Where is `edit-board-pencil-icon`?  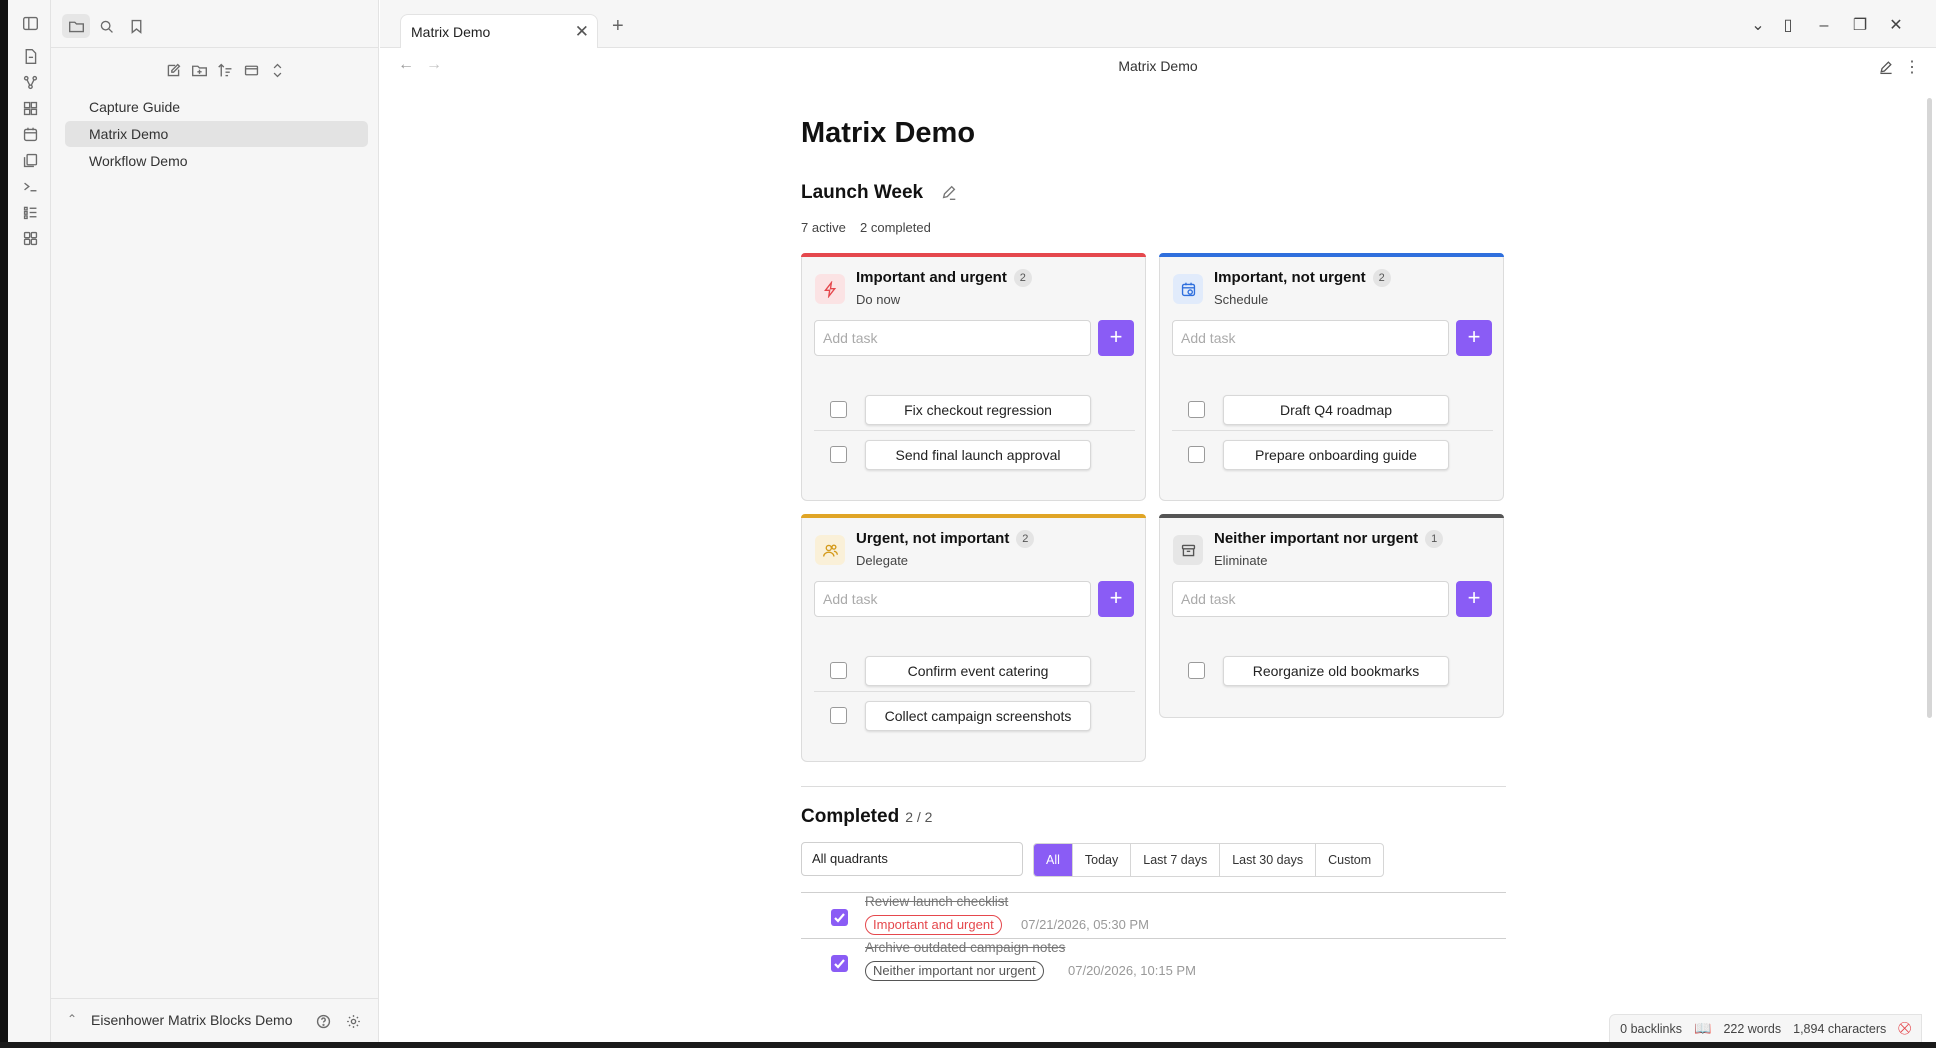 edit-board-pencil-icon is located at coordinates (950, 194).